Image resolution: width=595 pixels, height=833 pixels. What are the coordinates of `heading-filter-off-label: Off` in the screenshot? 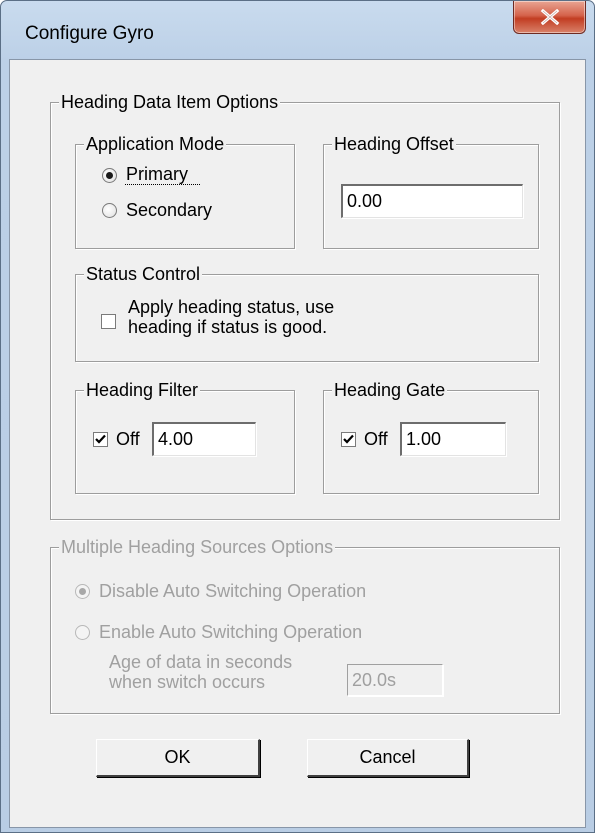 It's located at (128, 439).